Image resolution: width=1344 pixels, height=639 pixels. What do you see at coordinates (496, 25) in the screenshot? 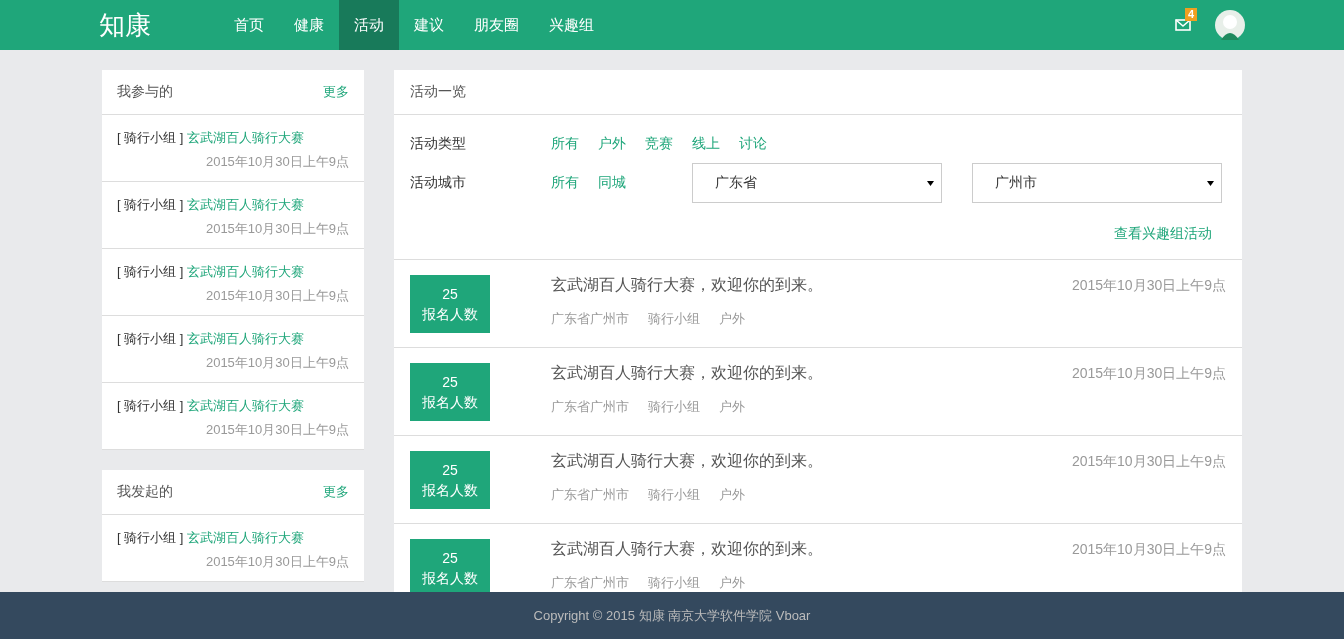
I see `nav-tab: 朋友圈` at bounding box center [496, 25].